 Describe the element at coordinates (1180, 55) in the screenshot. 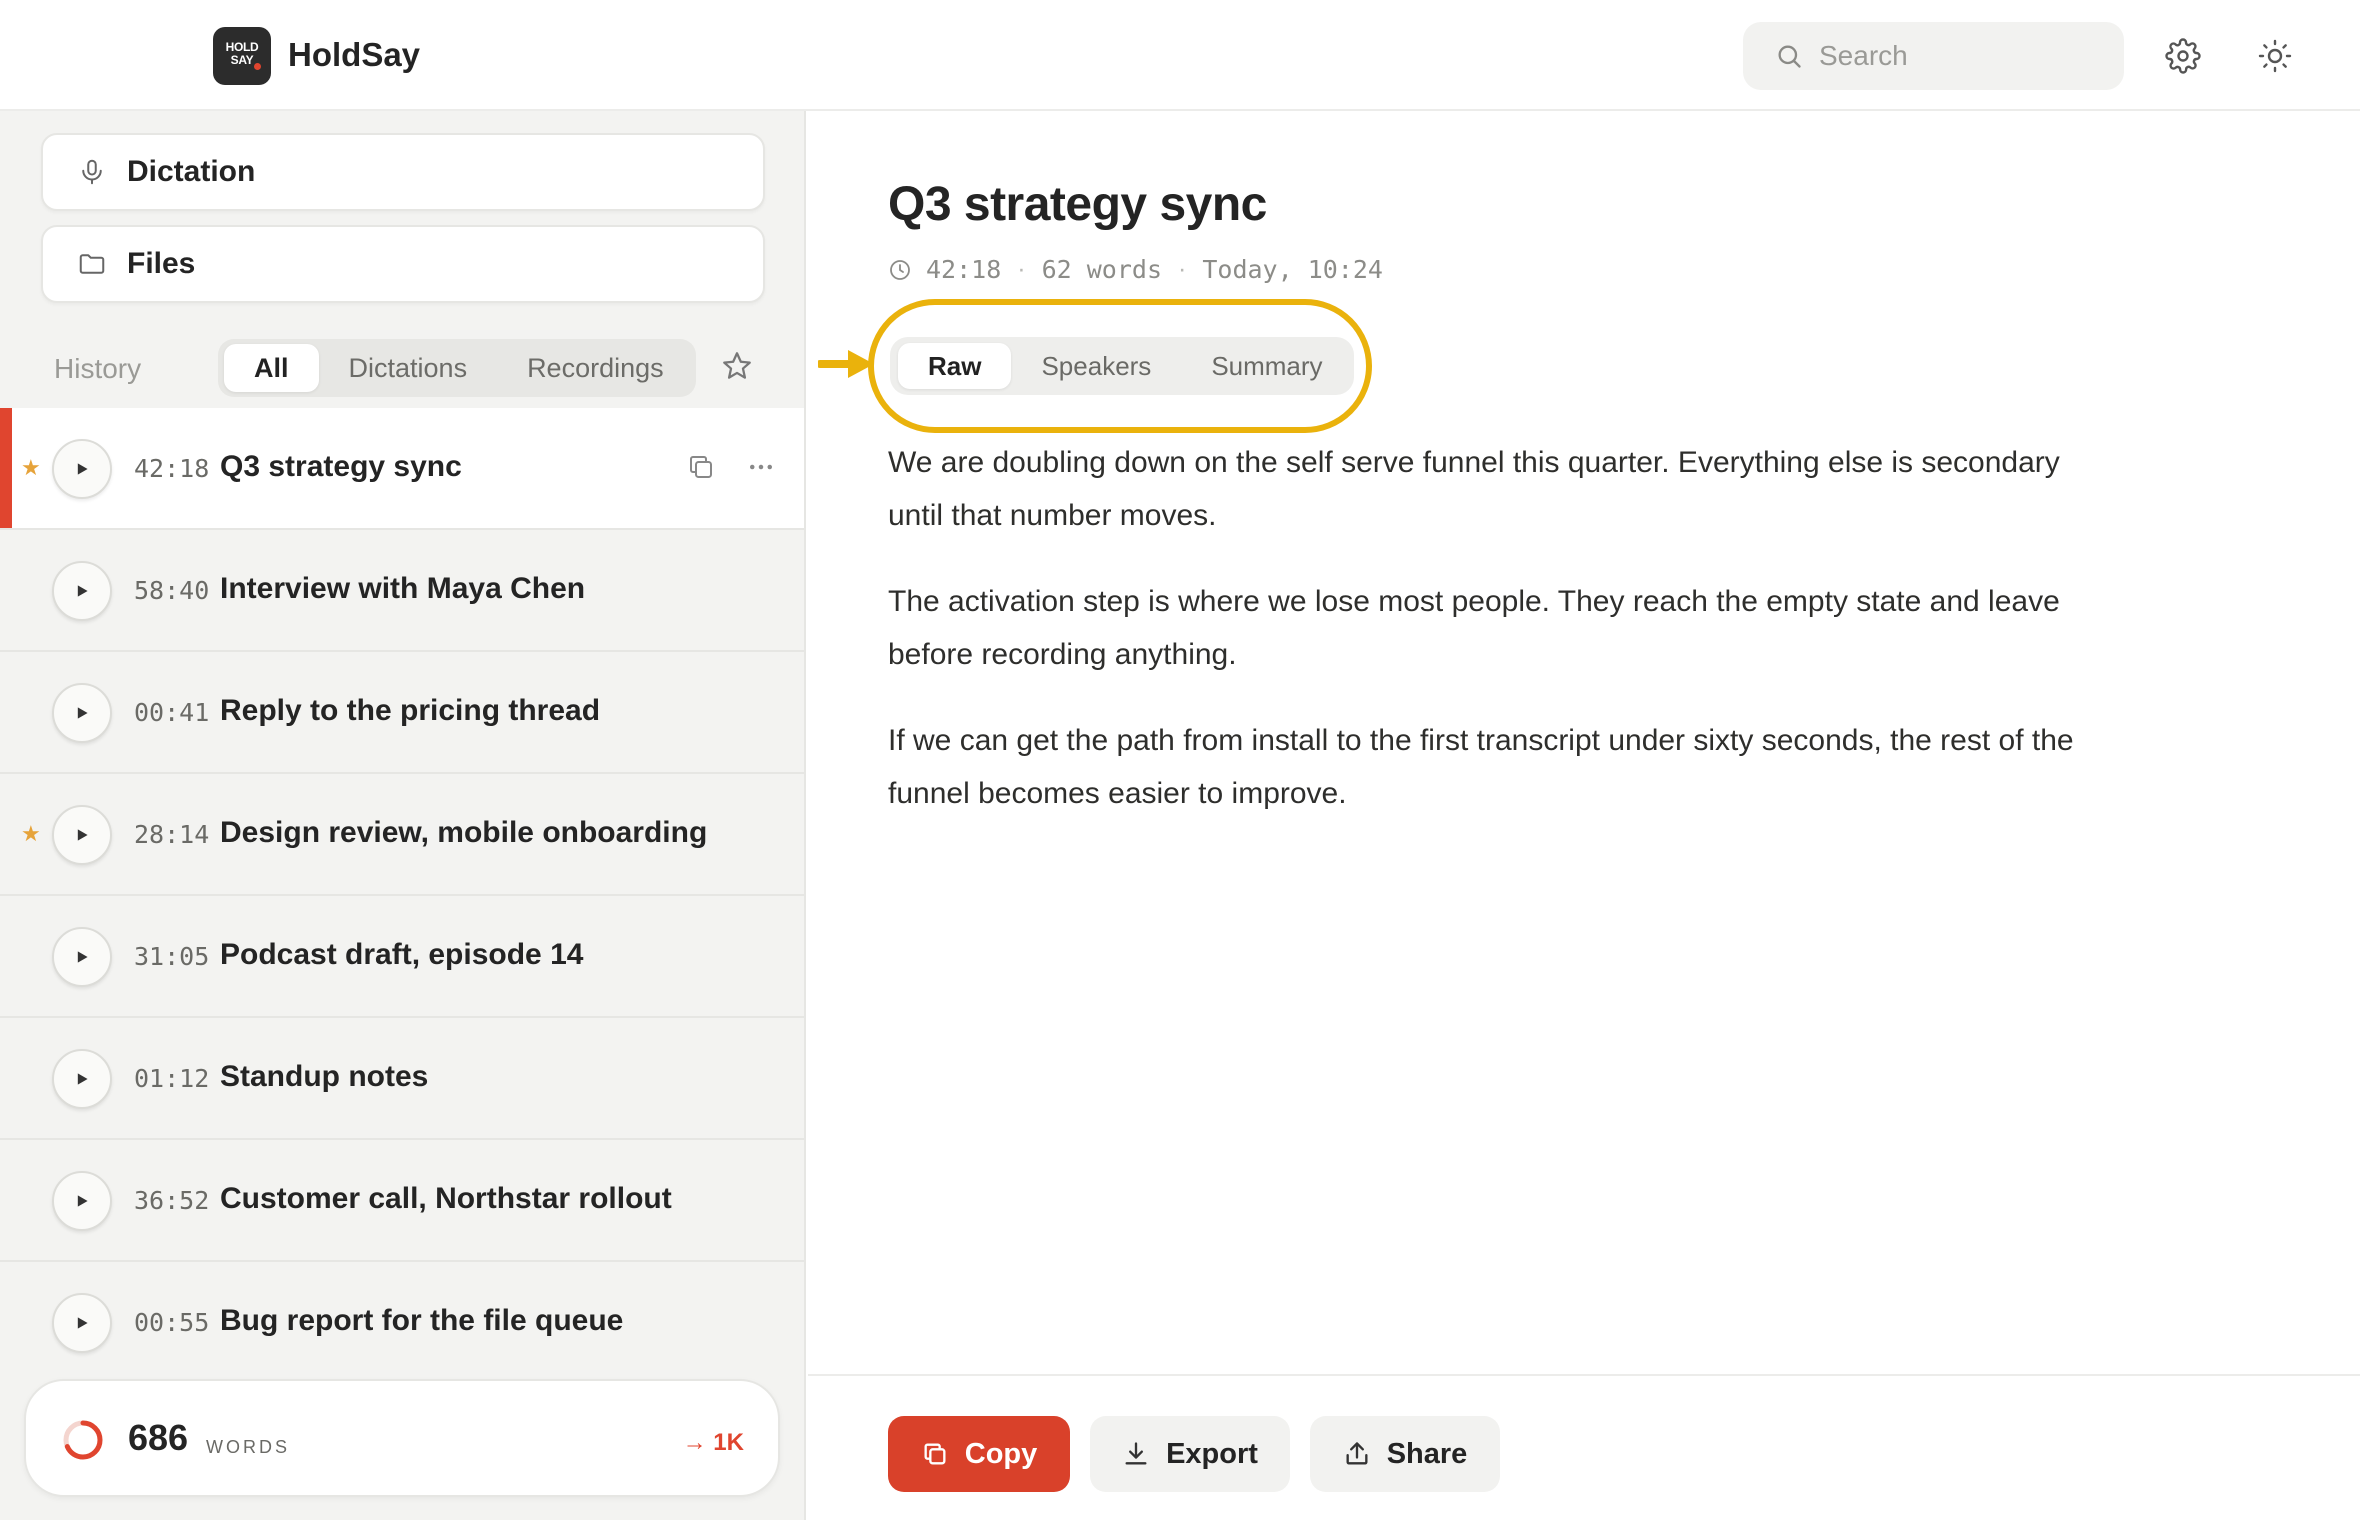

I see `top-bar: HOLD SAY HoldSay` at that location.